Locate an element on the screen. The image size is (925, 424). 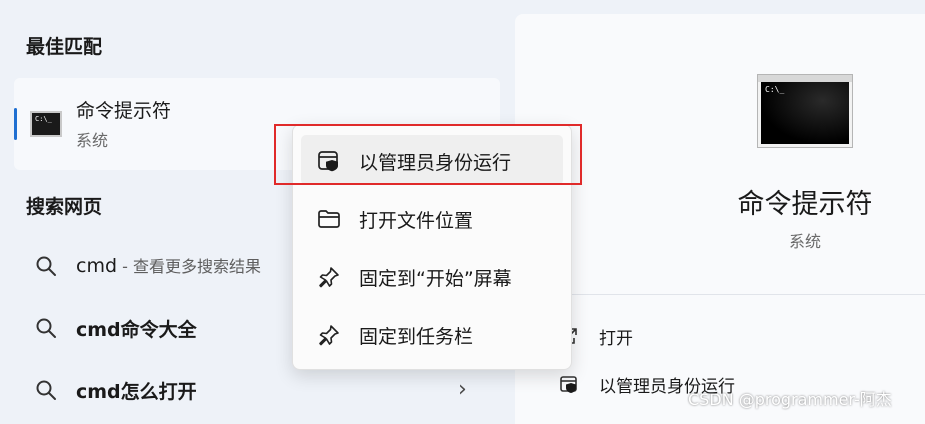
icon-titlebar is located at coordinates (805, 78).